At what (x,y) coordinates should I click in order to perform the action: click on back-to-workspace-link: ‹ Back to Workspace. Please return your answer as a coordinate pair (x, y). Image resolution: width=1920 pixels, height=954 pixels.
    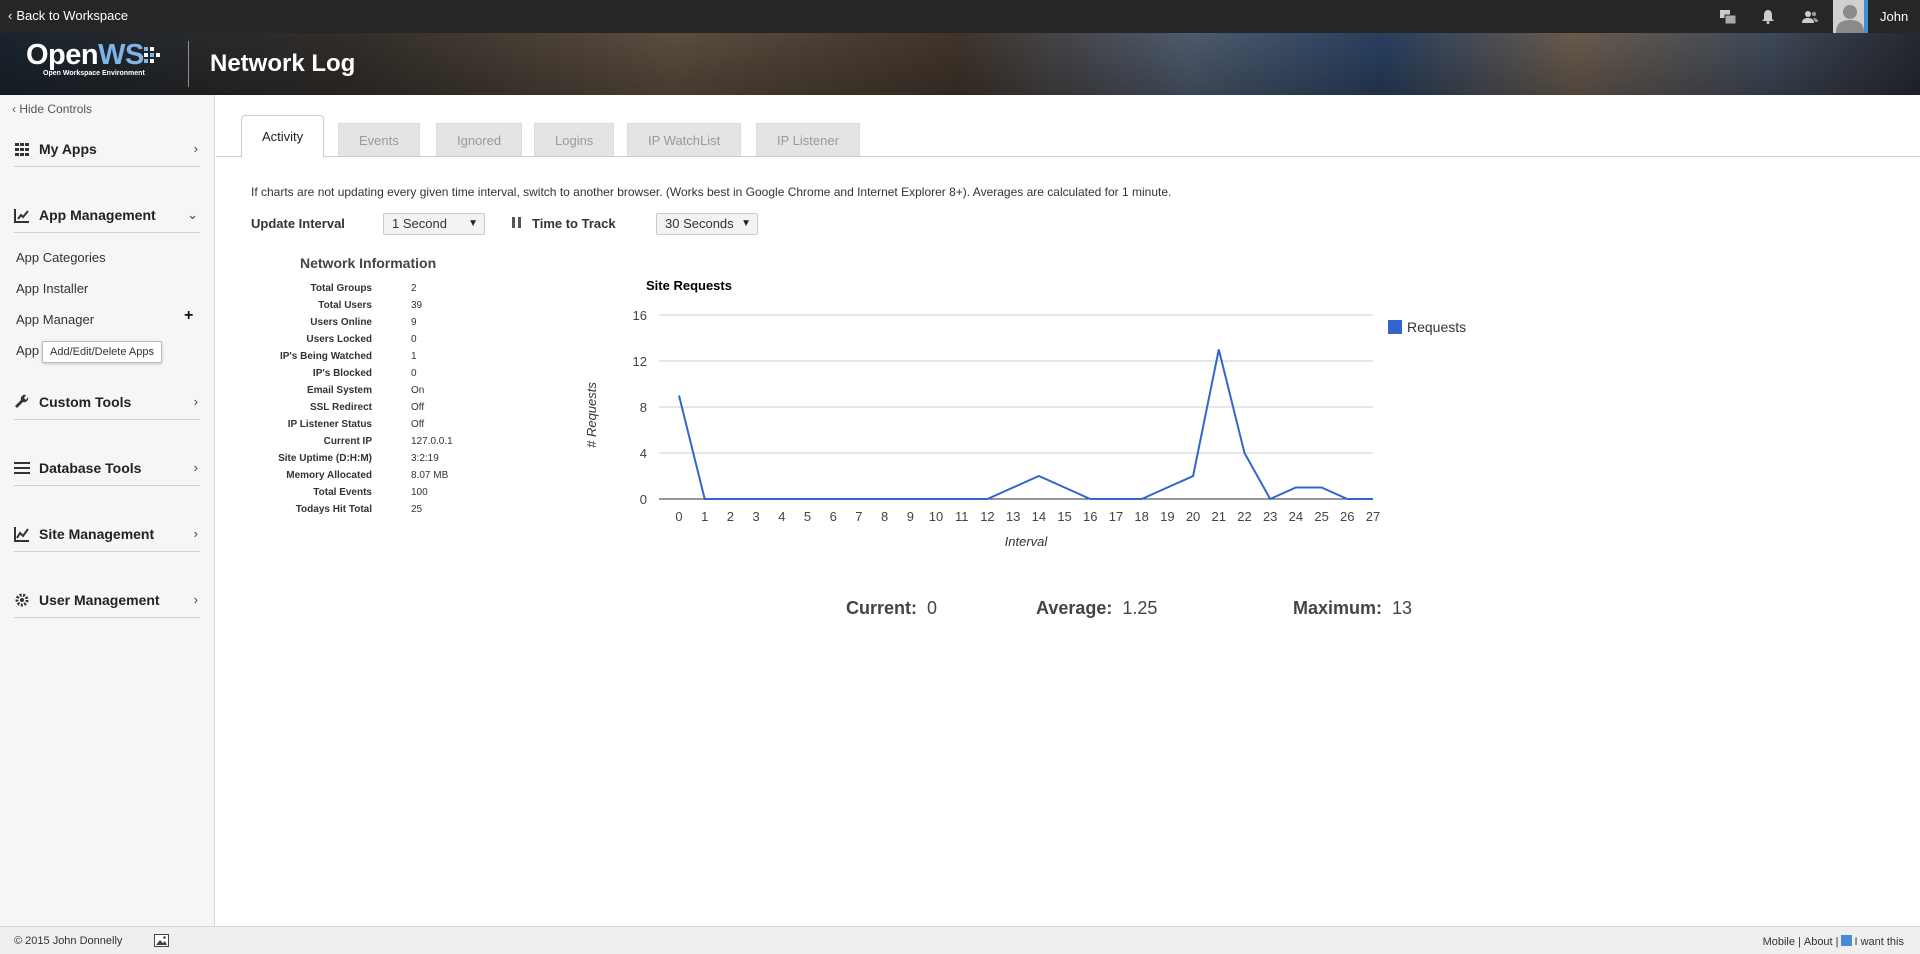
    Looking at the image, I should click on (68, 16).